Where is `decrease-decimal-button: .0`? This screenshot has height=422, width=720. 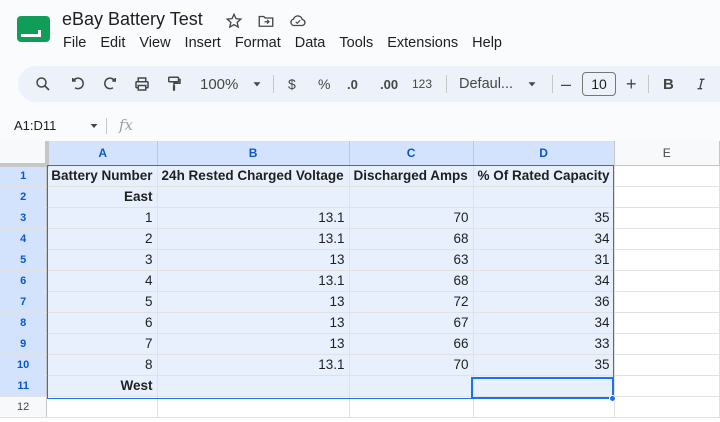 decrease-decimal-button: .0 is located at coordinates (352, 84).